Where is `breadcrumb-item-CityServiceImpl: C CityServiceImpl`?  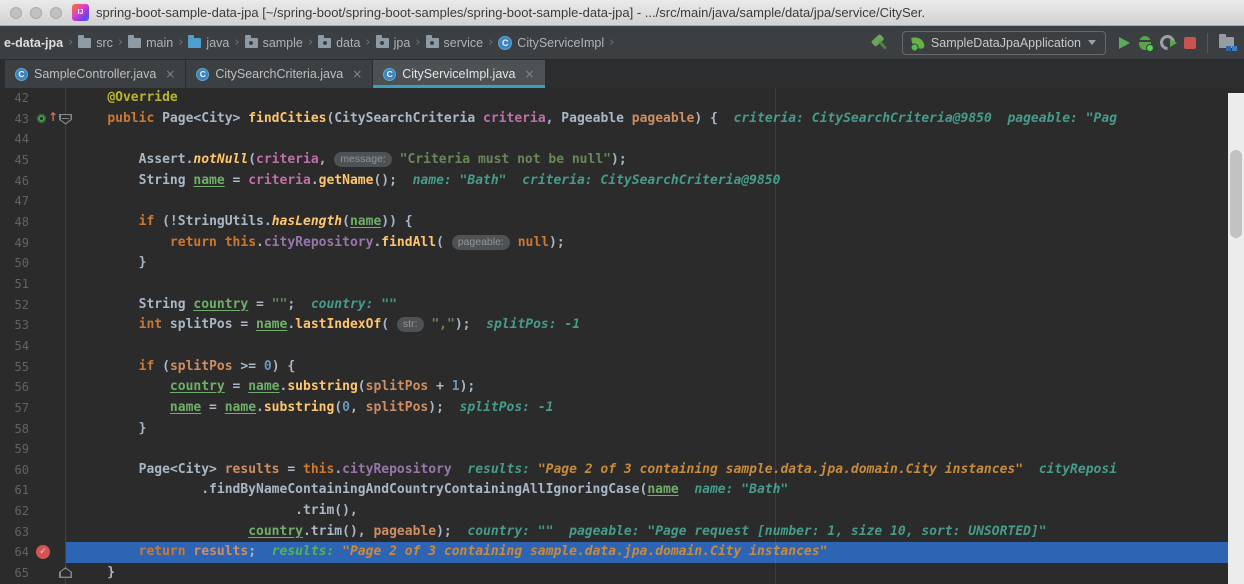 breadcrumb-item-CityServiceImpl: C CityServiceImpl is located at coordinates (551, 42).